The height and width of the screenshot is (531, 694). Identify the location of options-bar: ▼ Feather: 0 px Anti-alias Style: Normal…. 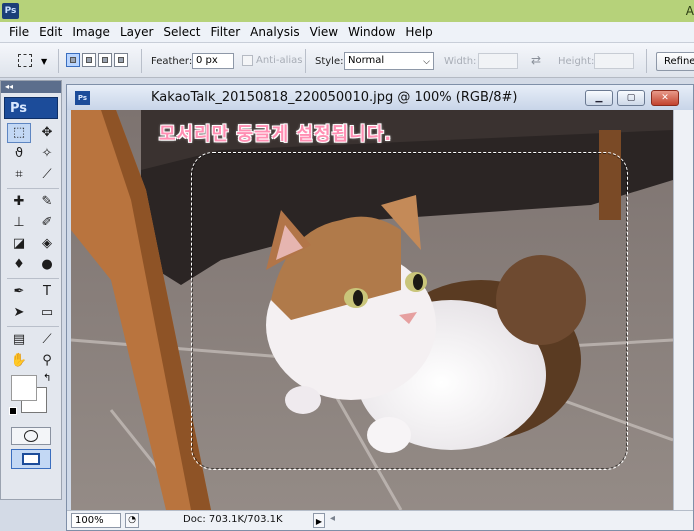
(347, 60).